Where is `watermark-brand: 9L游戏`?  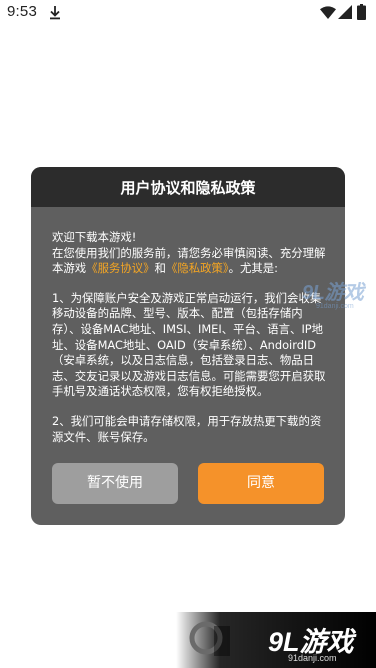 watermark-brand: 9L游戏 is located at coordinates (333, 293).